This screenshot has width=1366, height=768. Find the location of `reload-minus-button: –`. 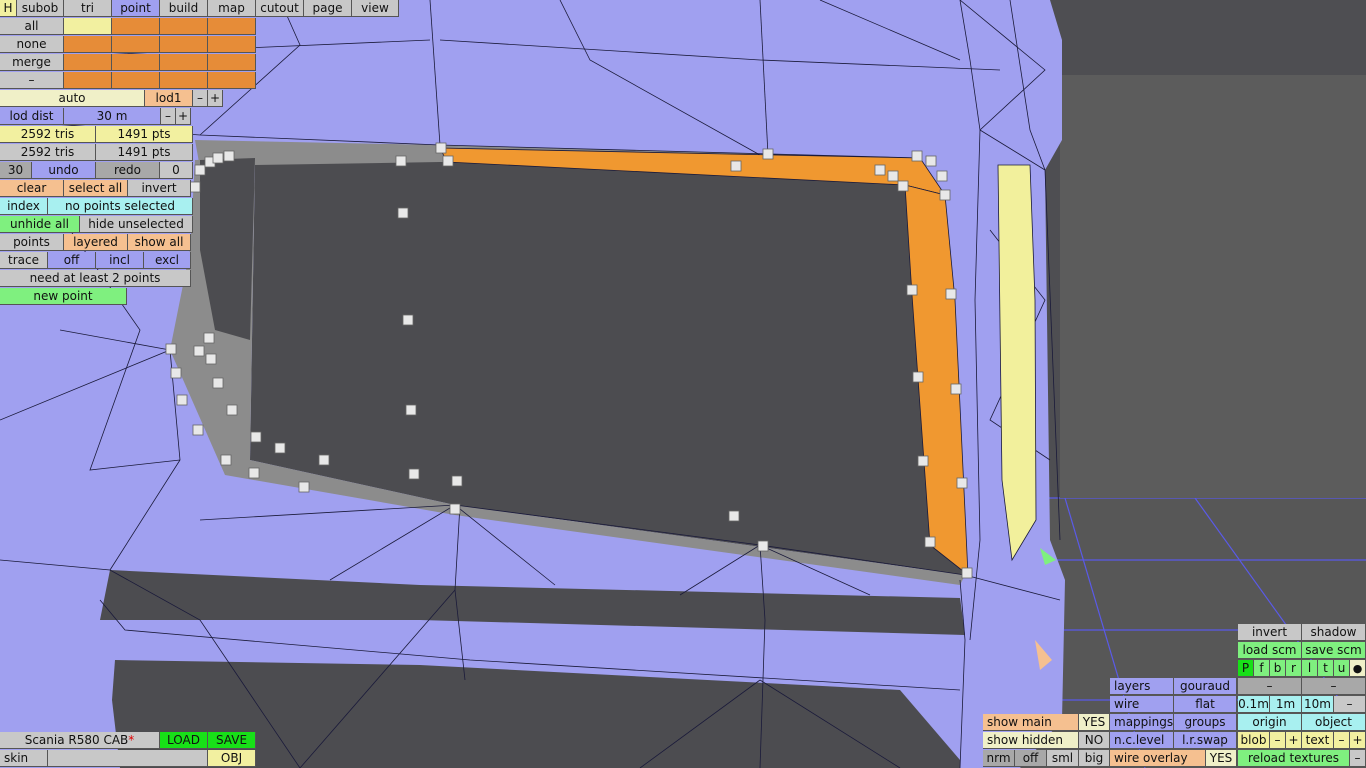

reload-minus-button: – is located at coordinates (1358, 758).